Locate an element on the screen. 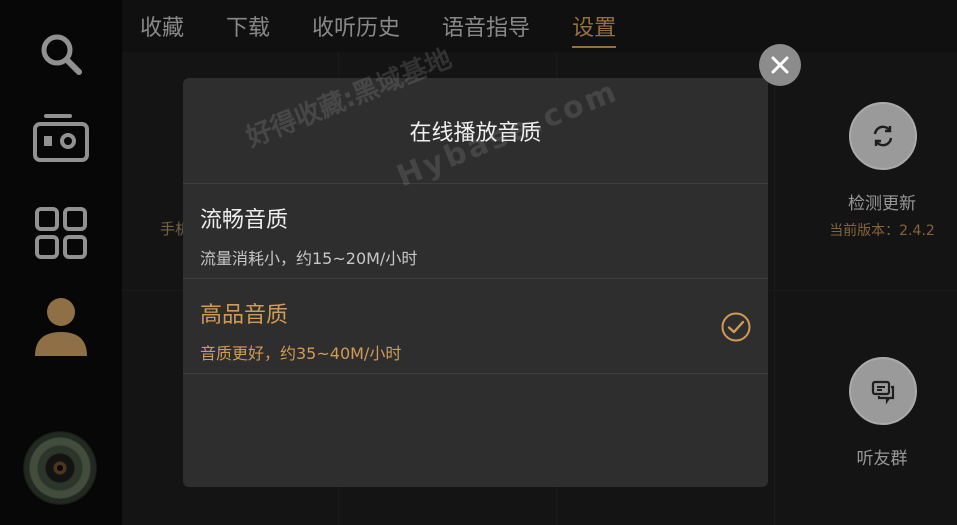 The height and width of the screenshot is (525, 957). close-dialog-button is located at coordinates (780, 65).